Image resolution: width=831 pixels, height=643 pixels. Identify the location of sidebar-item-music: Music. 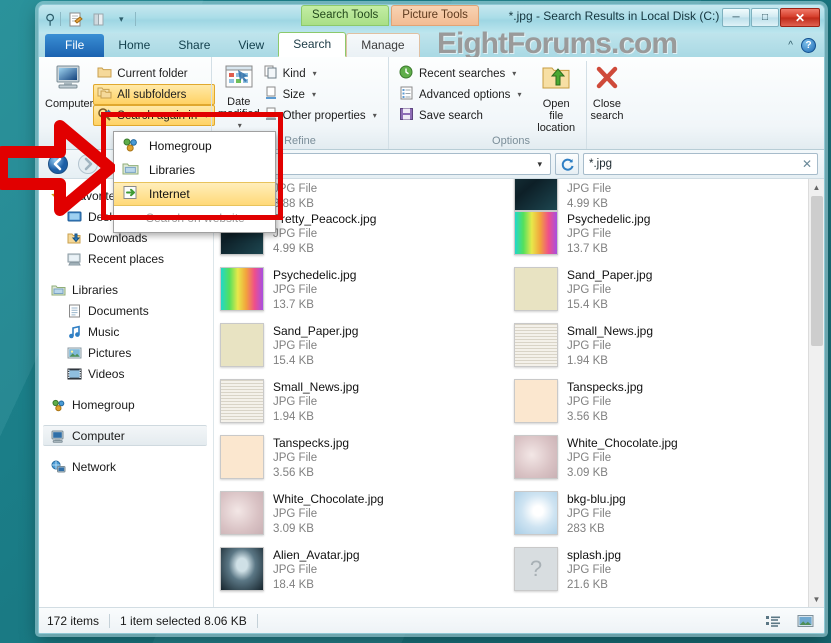
(126, 331).